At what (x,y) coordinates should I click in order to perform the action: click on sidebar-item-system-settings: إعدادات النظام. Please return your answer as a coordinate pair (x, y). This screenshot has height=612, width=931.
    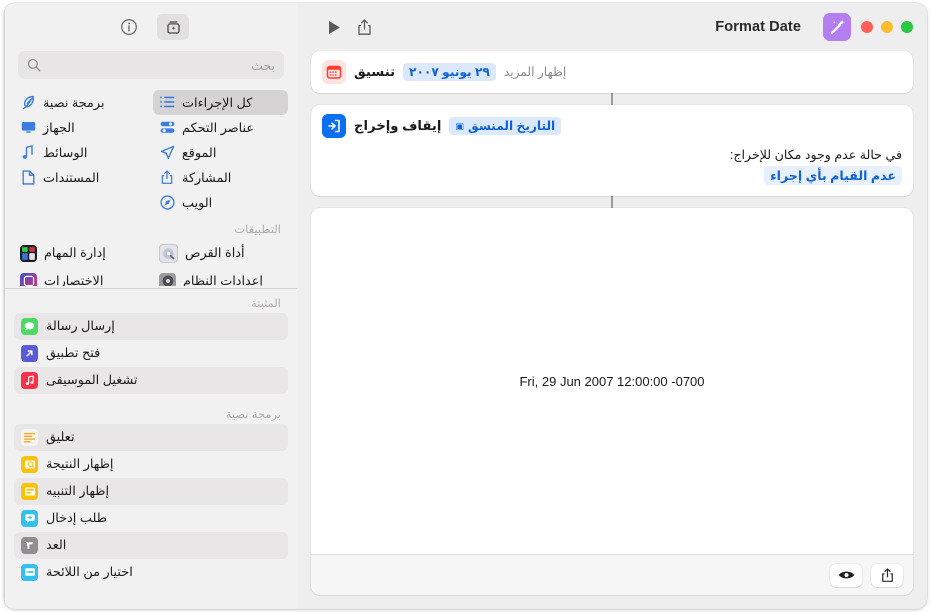
    Looking at the image, I should click on (220, 276).